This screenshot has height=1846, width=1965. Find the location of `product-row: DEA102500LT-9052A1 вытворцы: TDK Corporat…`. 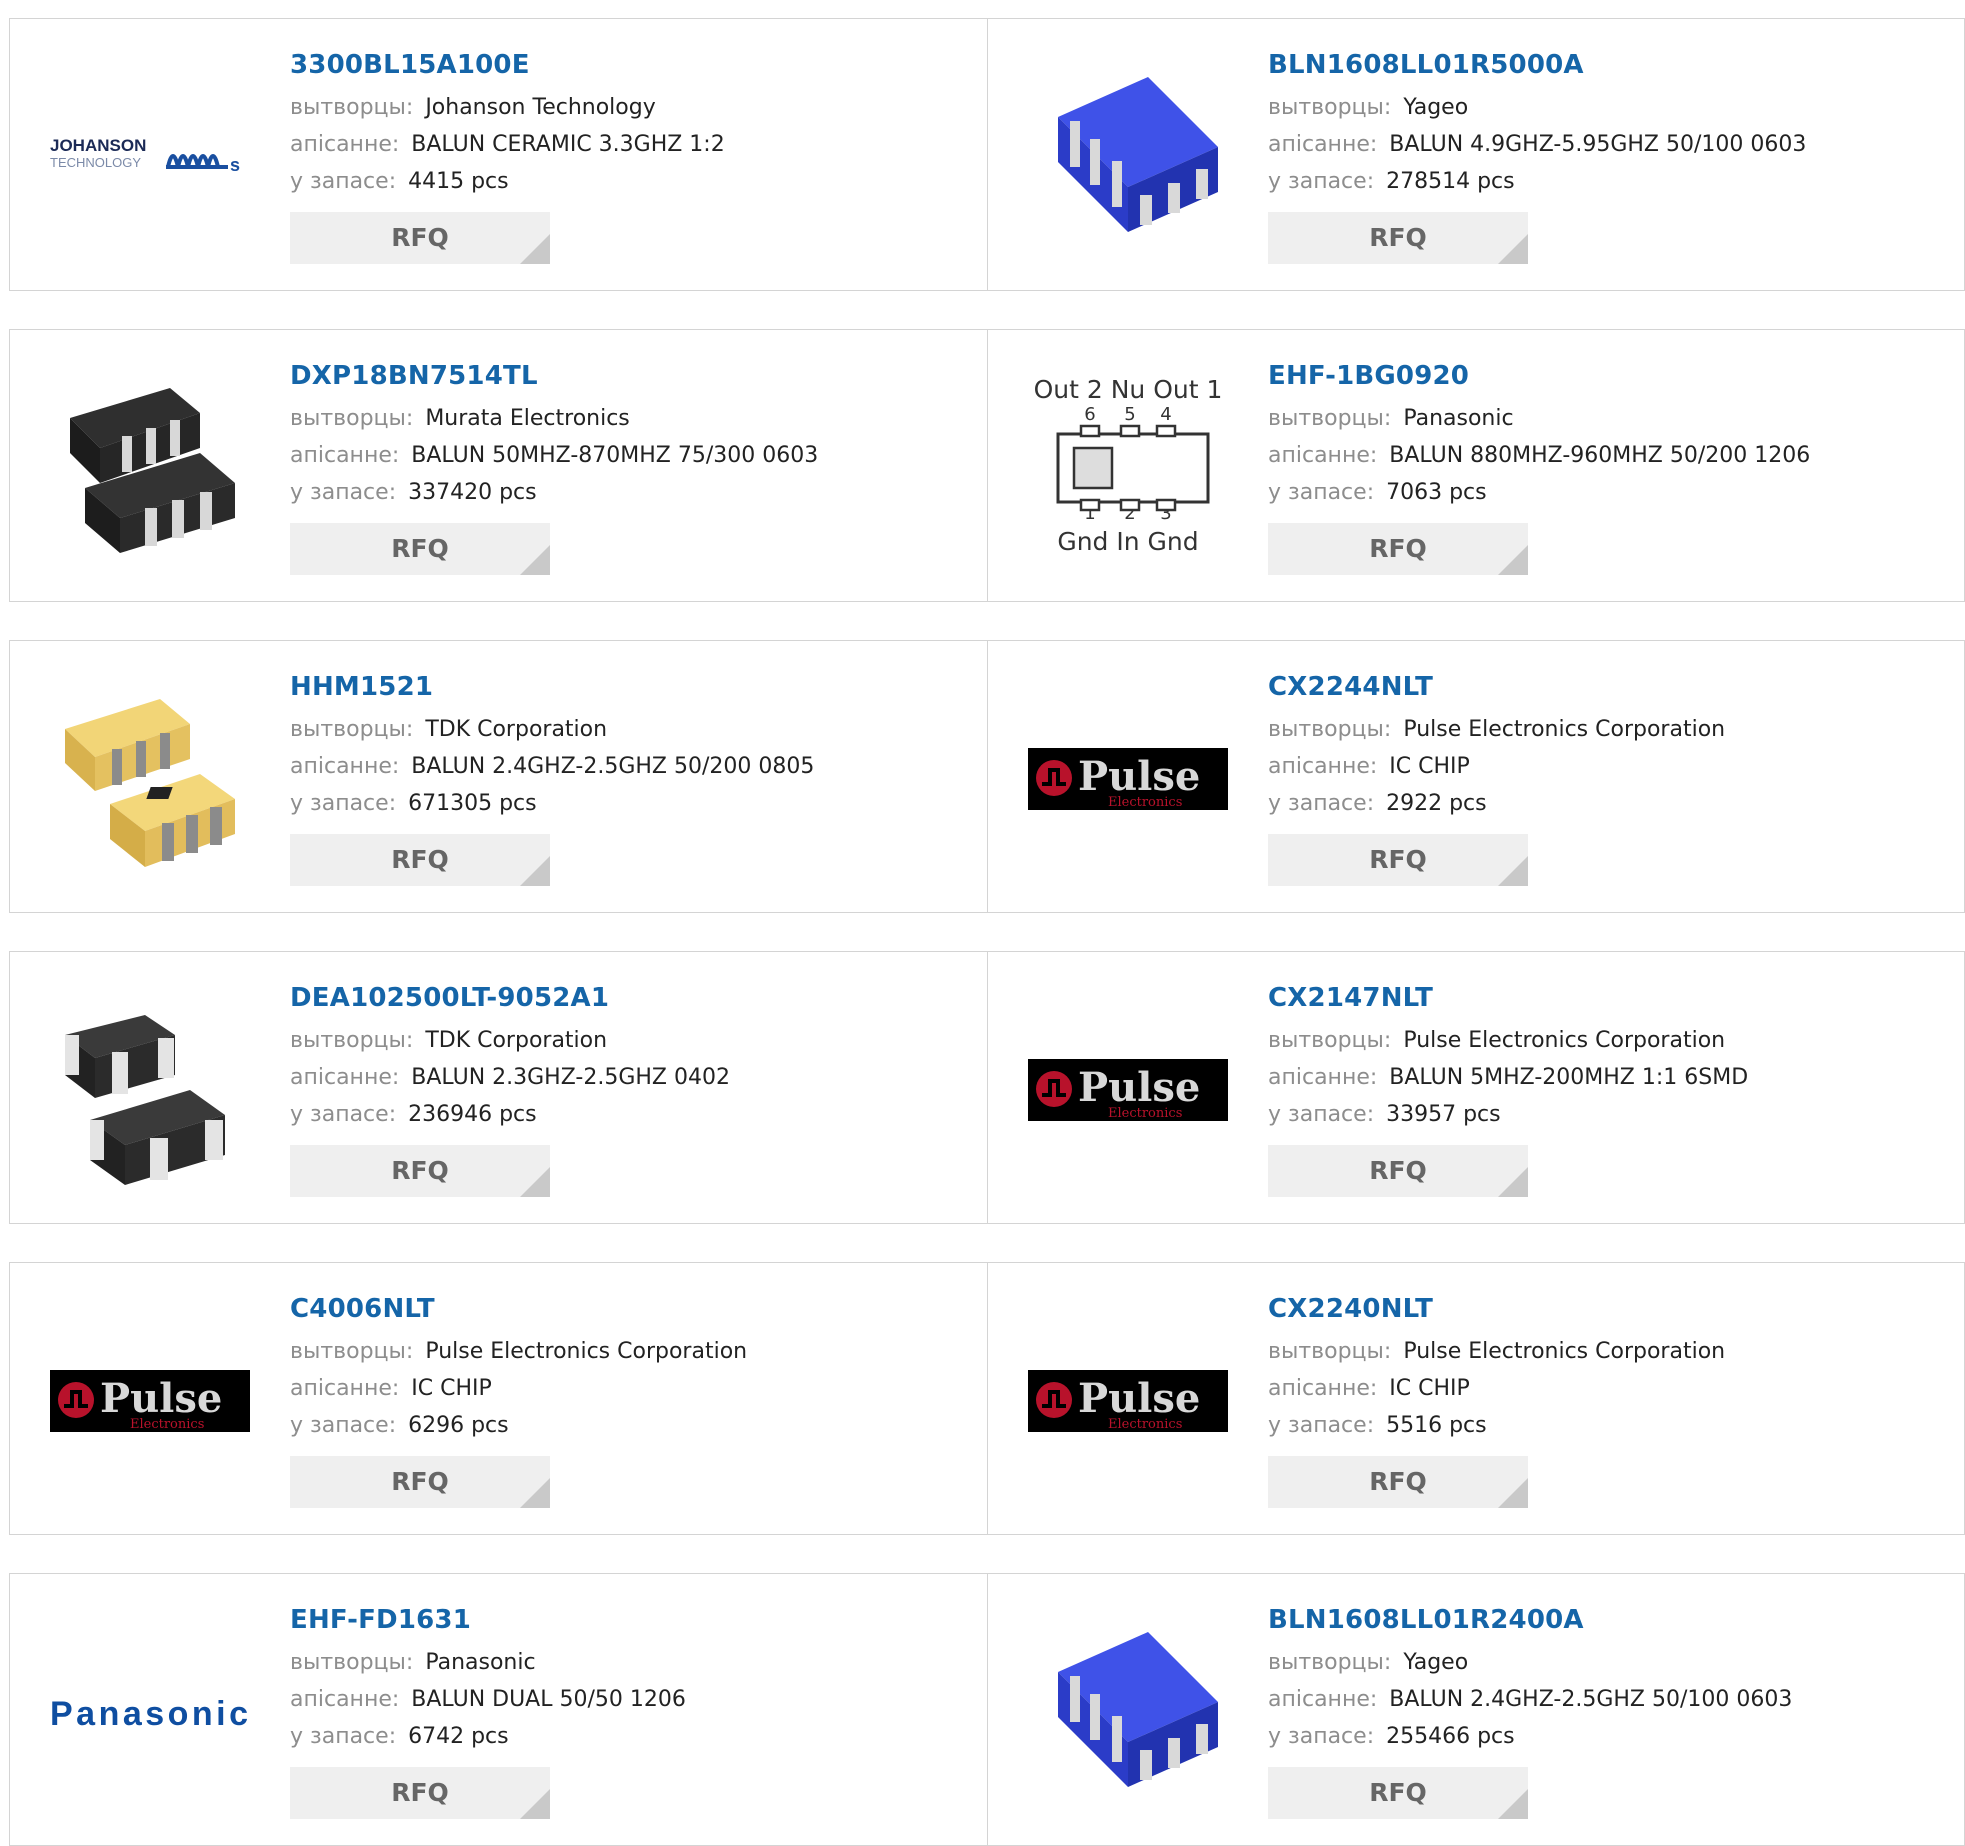

product-row: DEA102500LT-9052A1 вытворцы: TDK Corporat… is located at coordinates (987, 1087).